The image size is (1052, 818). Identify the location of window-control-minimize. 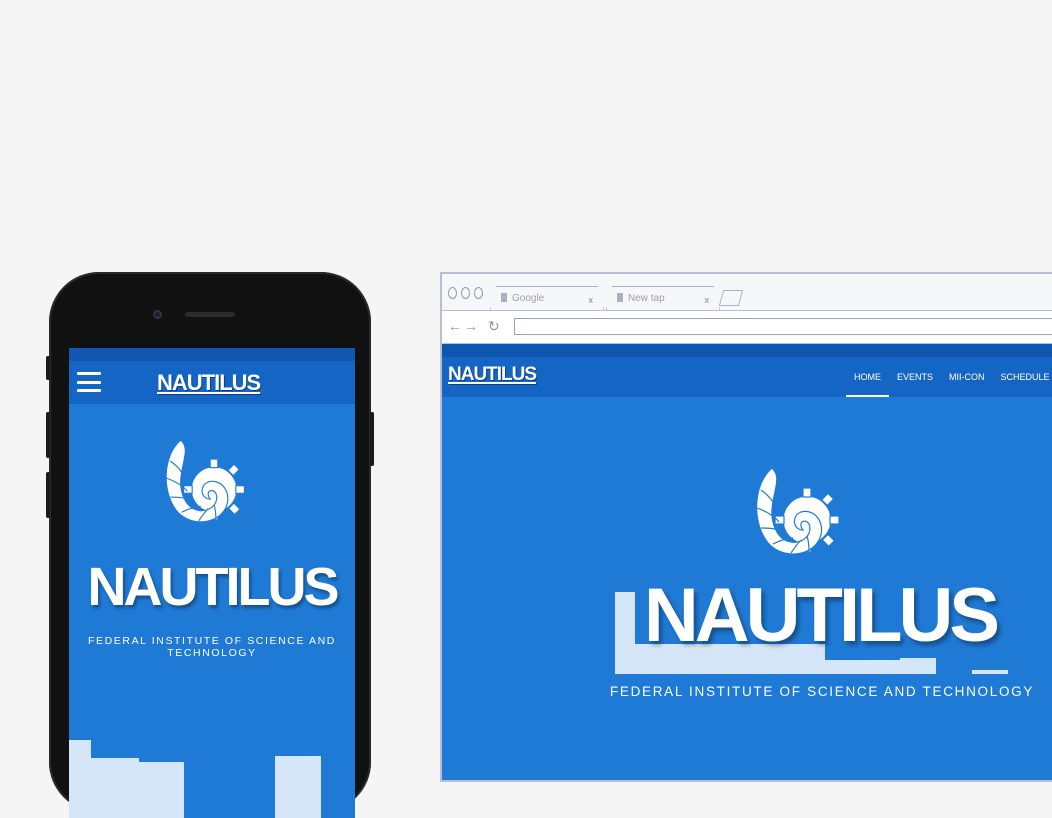
(465, 293).